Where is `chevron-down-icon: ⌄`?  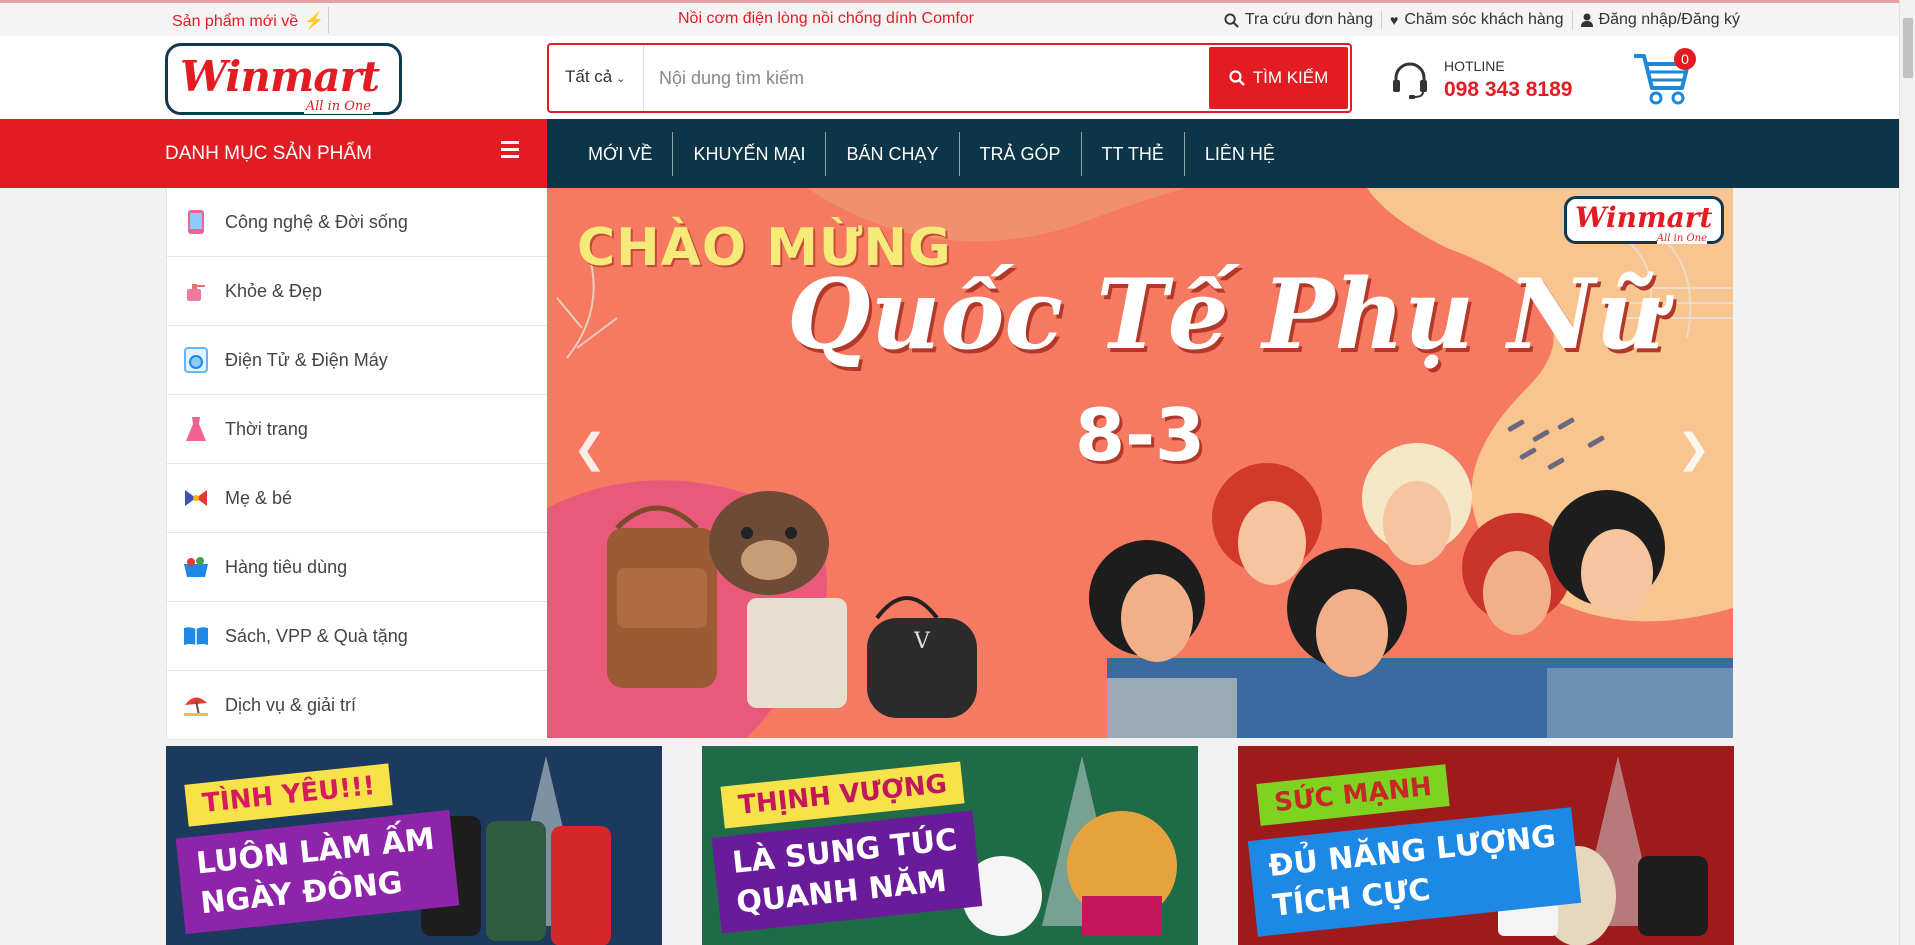
chevron-down-icon: ⌄ is located at coordinates (621, 79).